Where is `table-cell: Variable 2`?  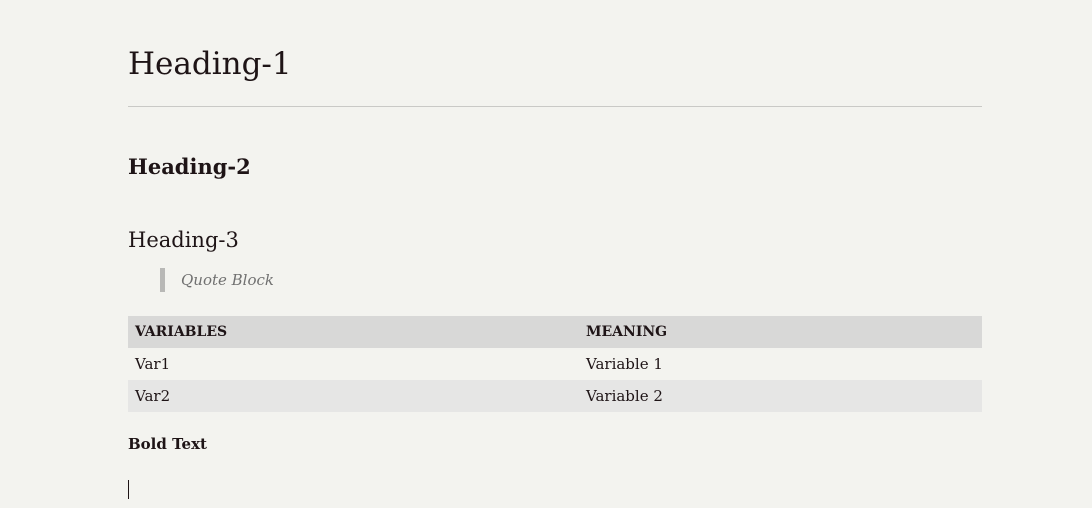
table-cell: Variable 2 is located at coordinates (780, 396).